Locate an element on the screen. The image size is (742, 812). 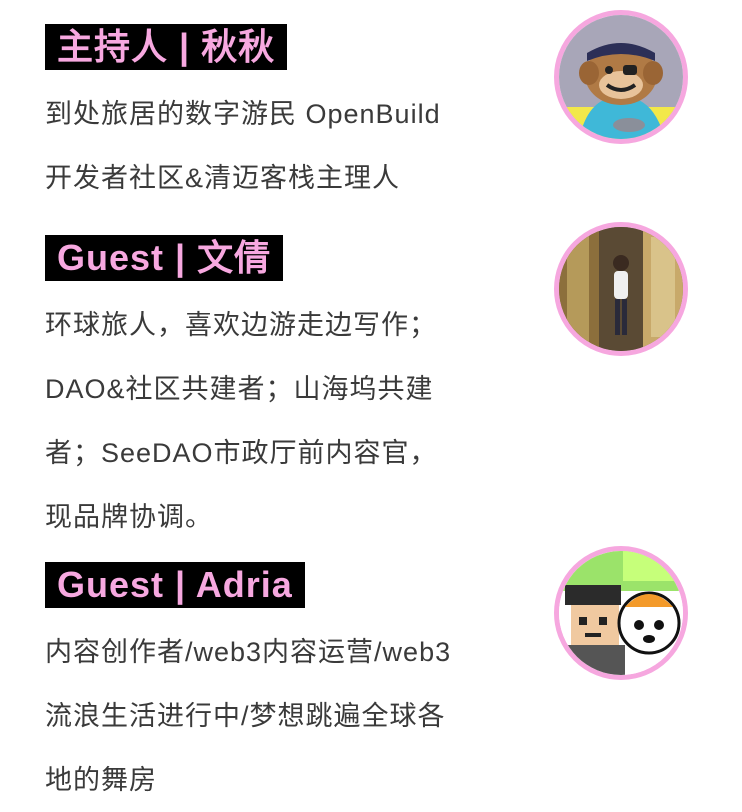
bio-line: 环球旅人，喜欢边游走边写作； is located at coordinates (241, 325).